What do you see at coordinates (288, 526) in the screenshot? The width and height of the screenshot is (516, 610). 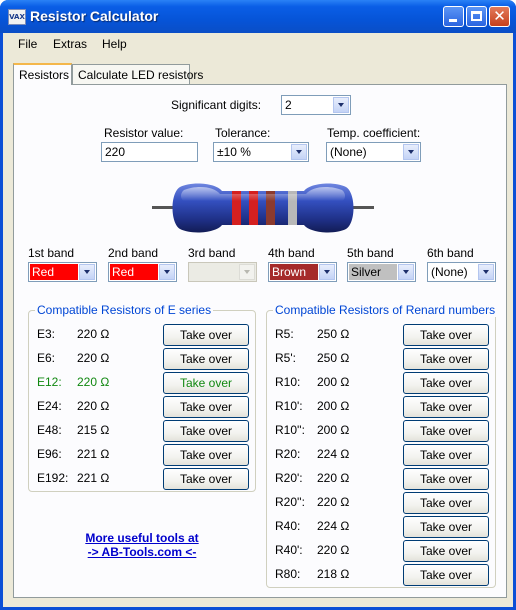 I see `renard-name: R40:` at bounding box center [288, 526].